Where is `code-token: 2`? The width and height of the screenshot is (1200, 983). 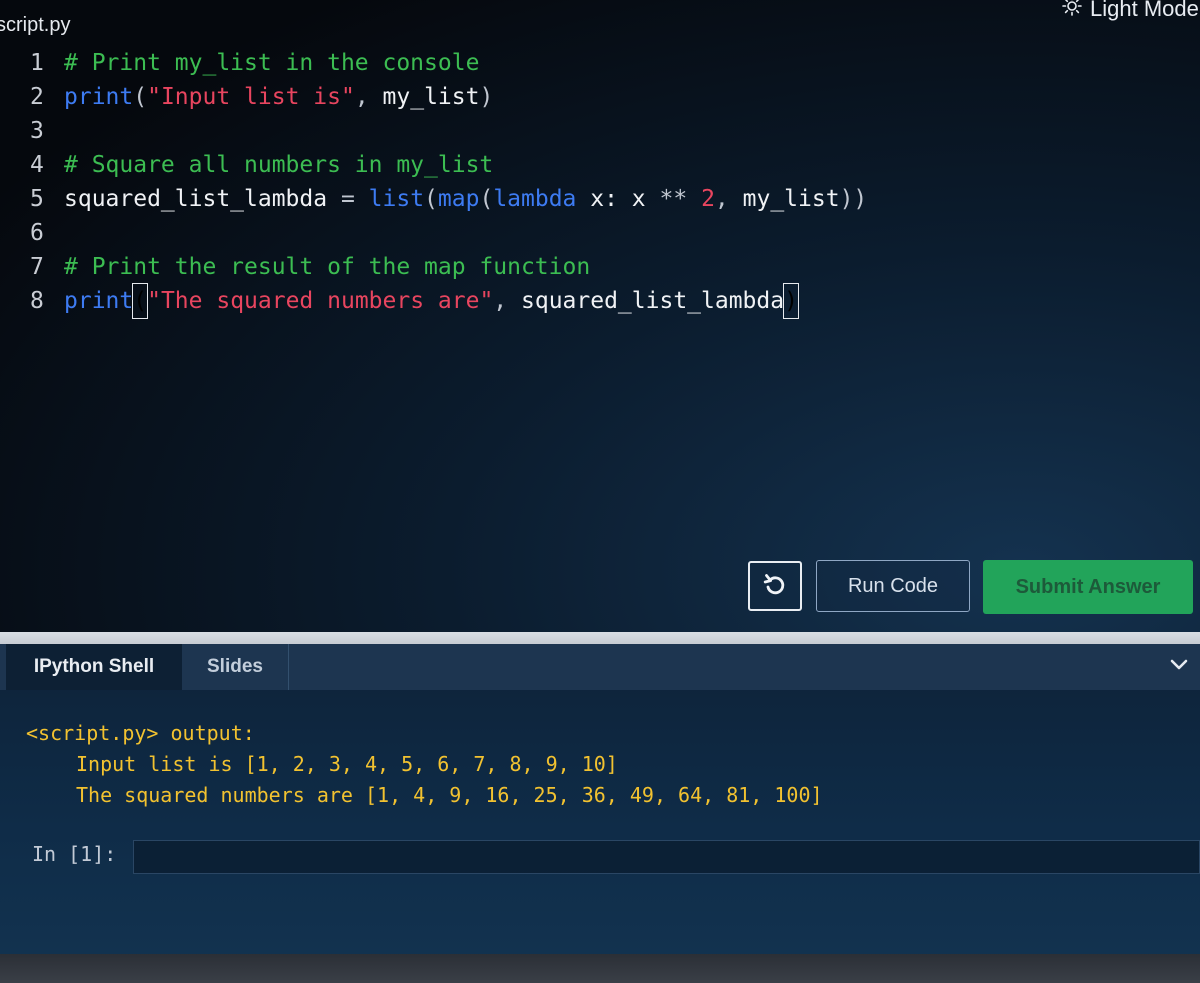 code-token: 2 is located at coordinates (708, 199).